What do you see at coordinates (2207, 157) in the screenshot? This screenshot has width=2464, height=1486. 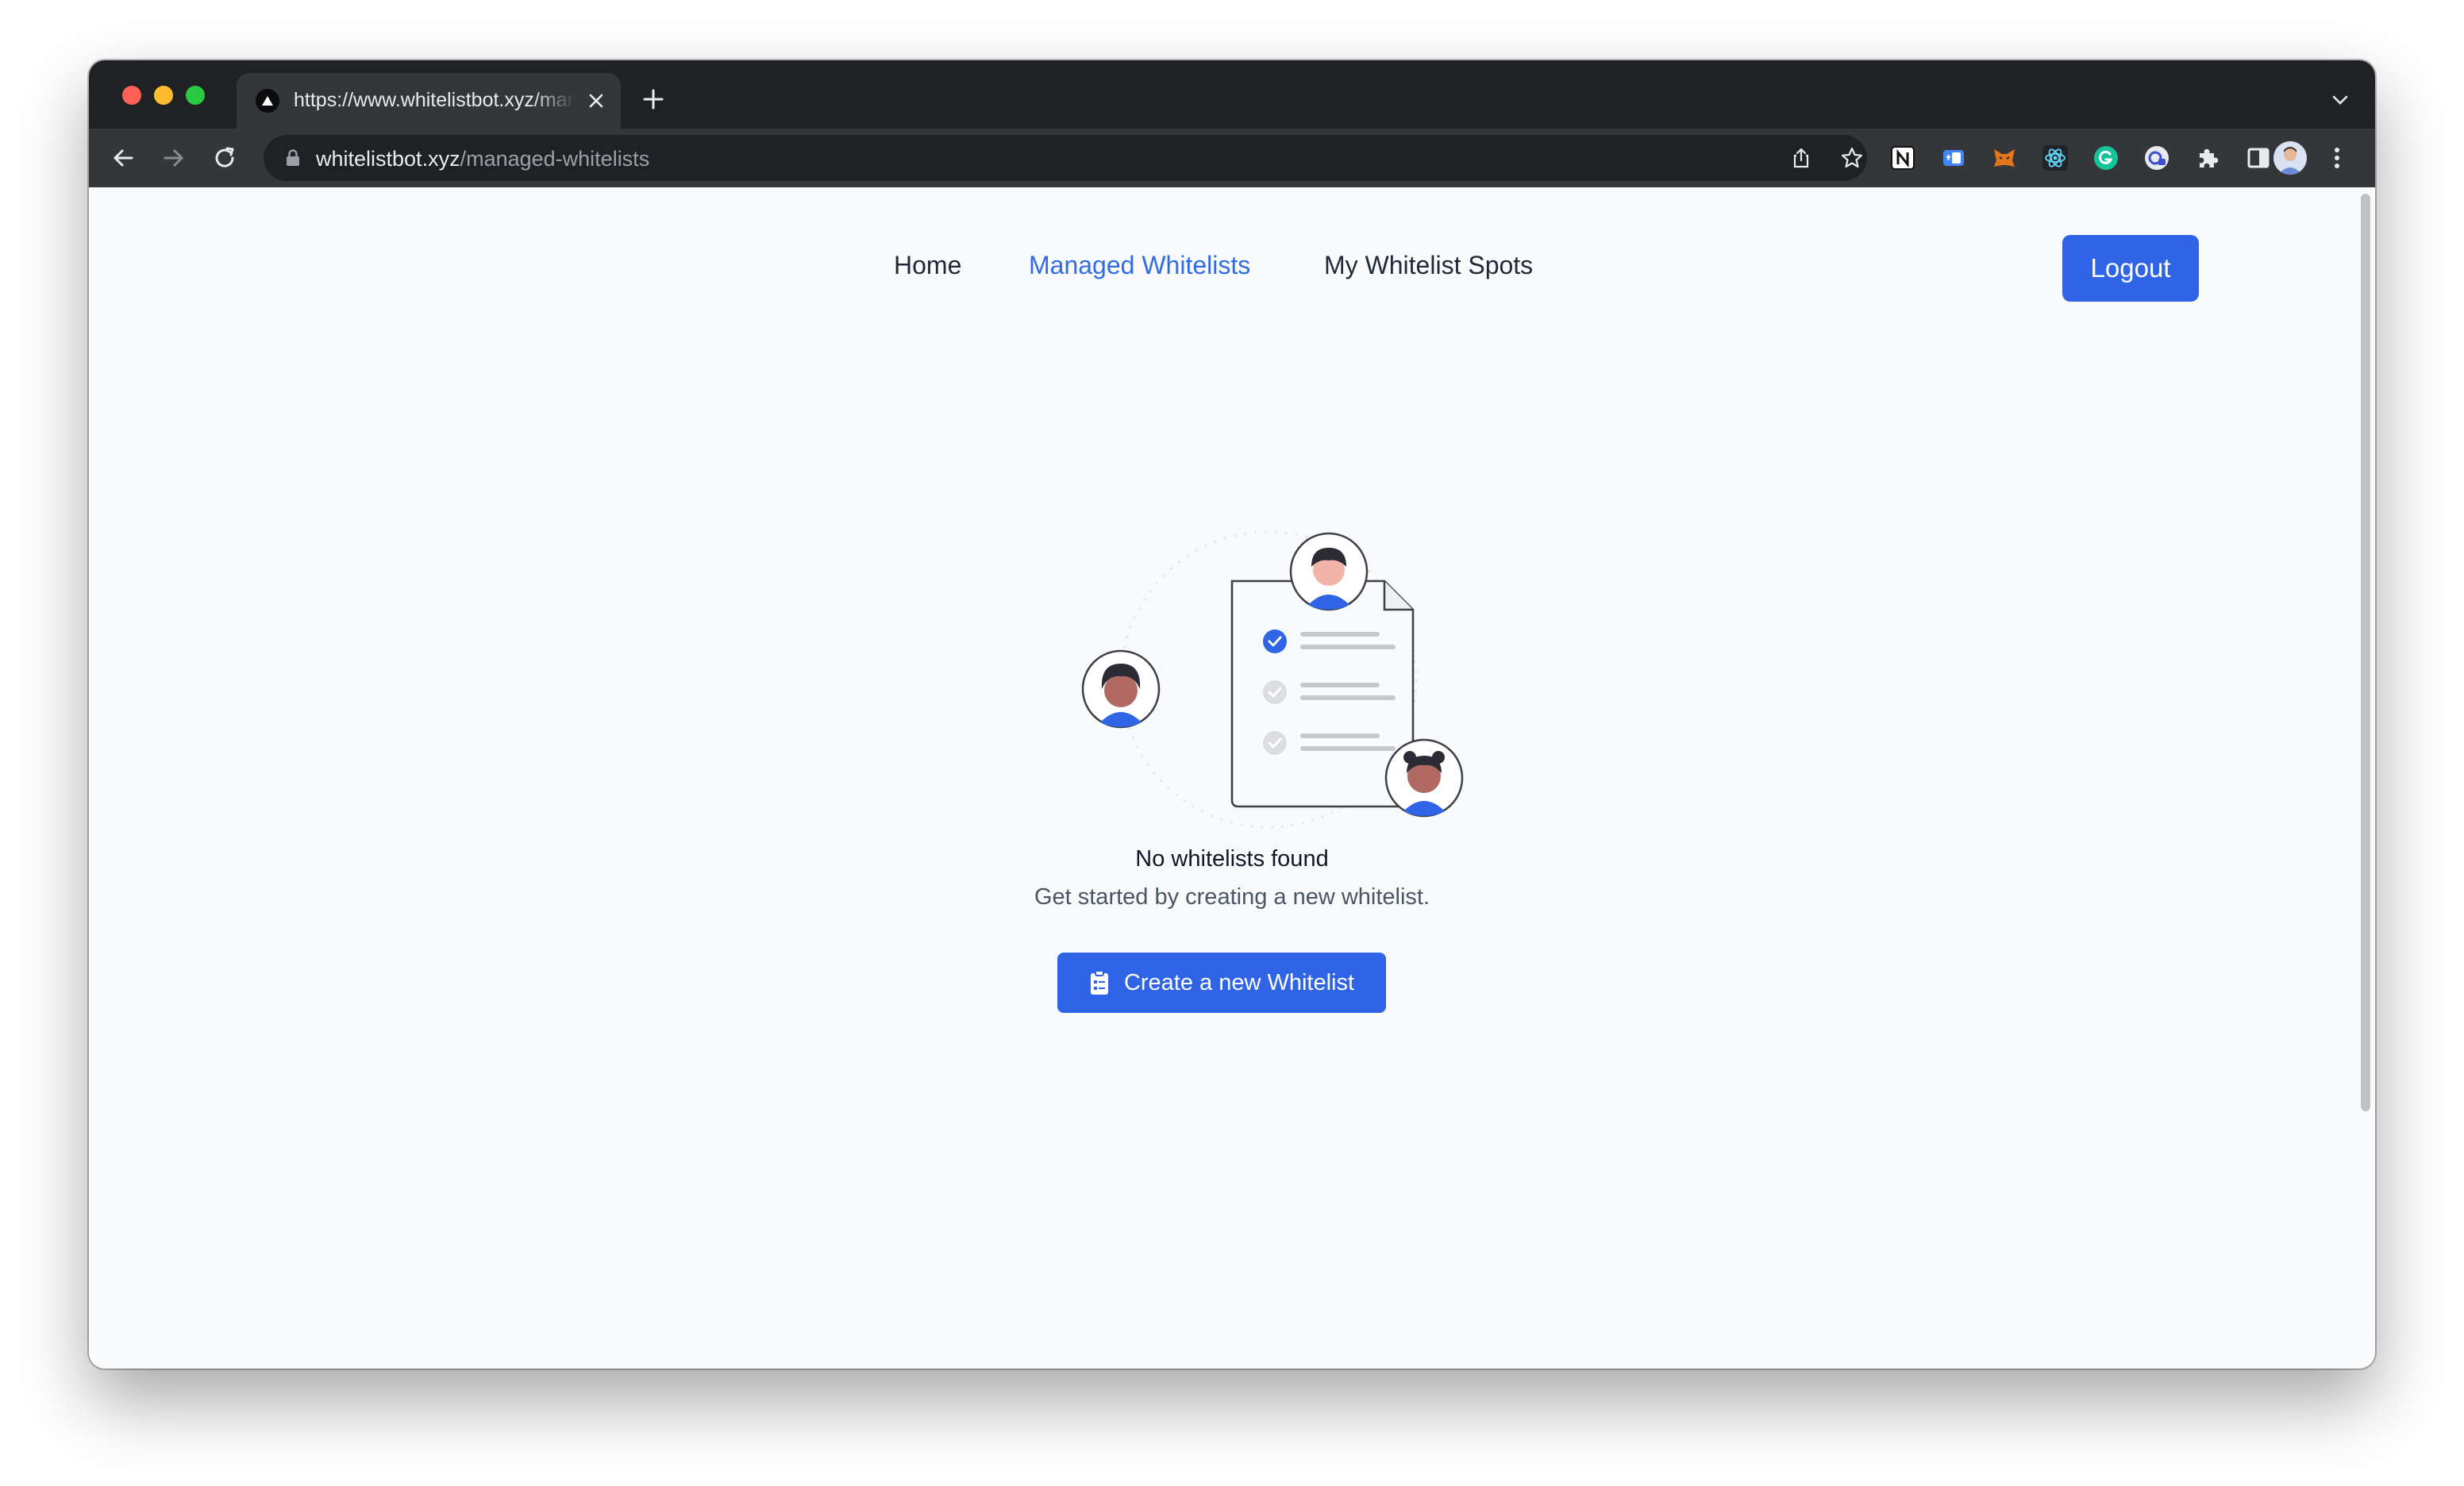 I see `puzzle-icon` at bounding box center [2207, 157].